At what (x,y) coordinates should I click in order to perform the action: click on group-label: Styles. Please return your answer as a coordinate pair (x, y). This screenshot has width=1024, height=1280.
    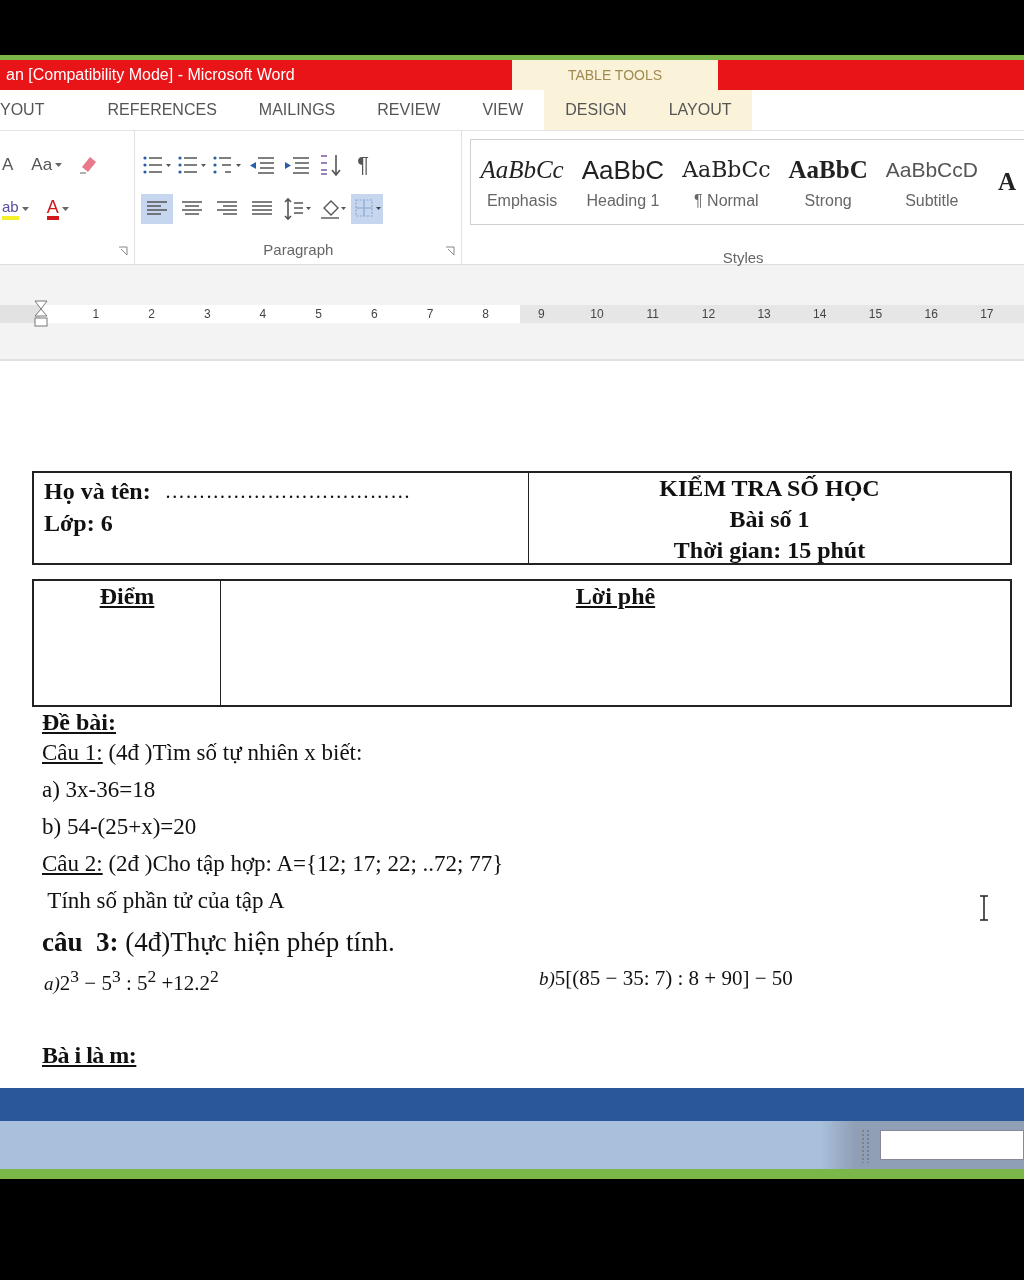
    Looking at the image, I should click on (743, 257).